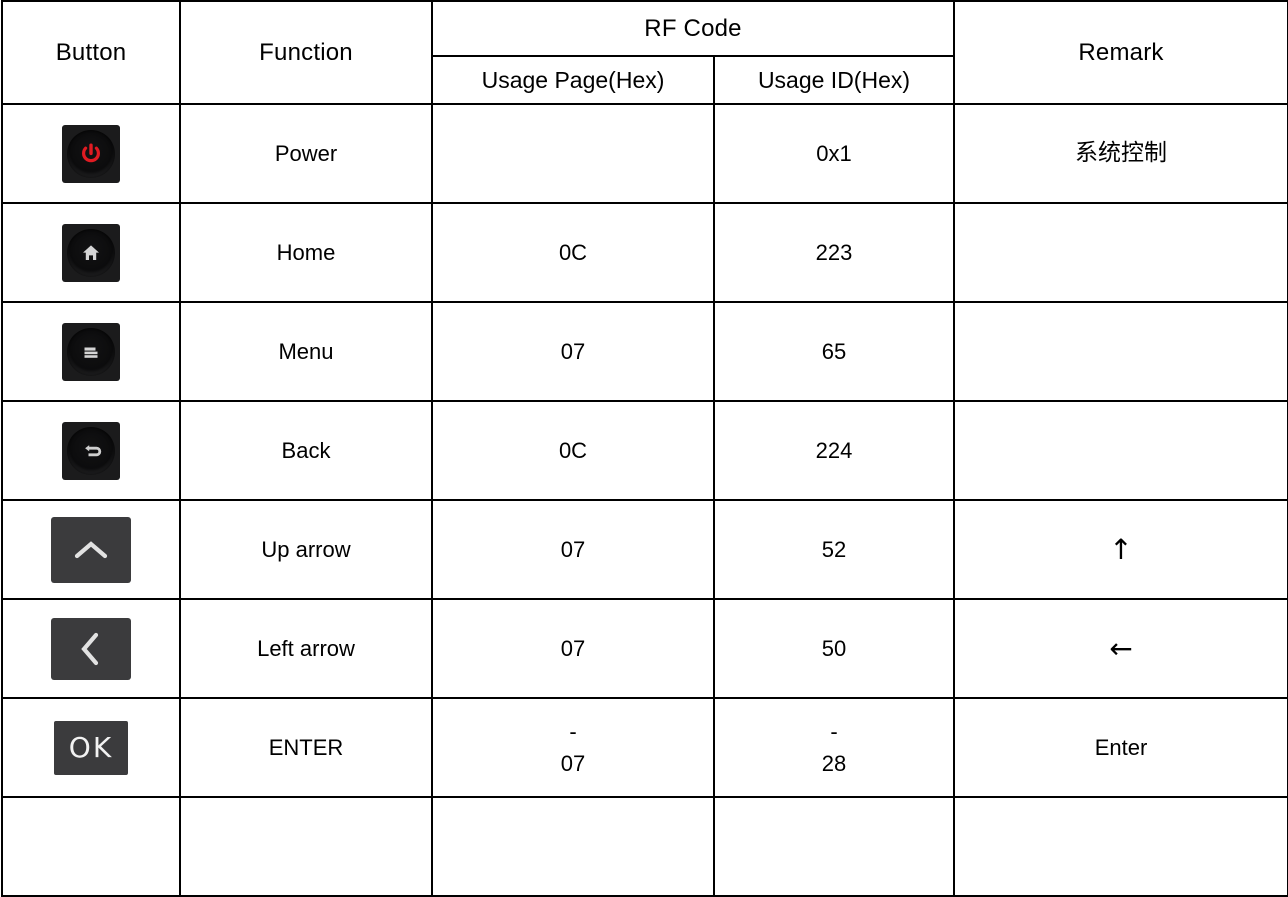 The width and height of the screenshot is (1288, 897). I want to click on remark-cell: 系统控制, so click(1120, 153).